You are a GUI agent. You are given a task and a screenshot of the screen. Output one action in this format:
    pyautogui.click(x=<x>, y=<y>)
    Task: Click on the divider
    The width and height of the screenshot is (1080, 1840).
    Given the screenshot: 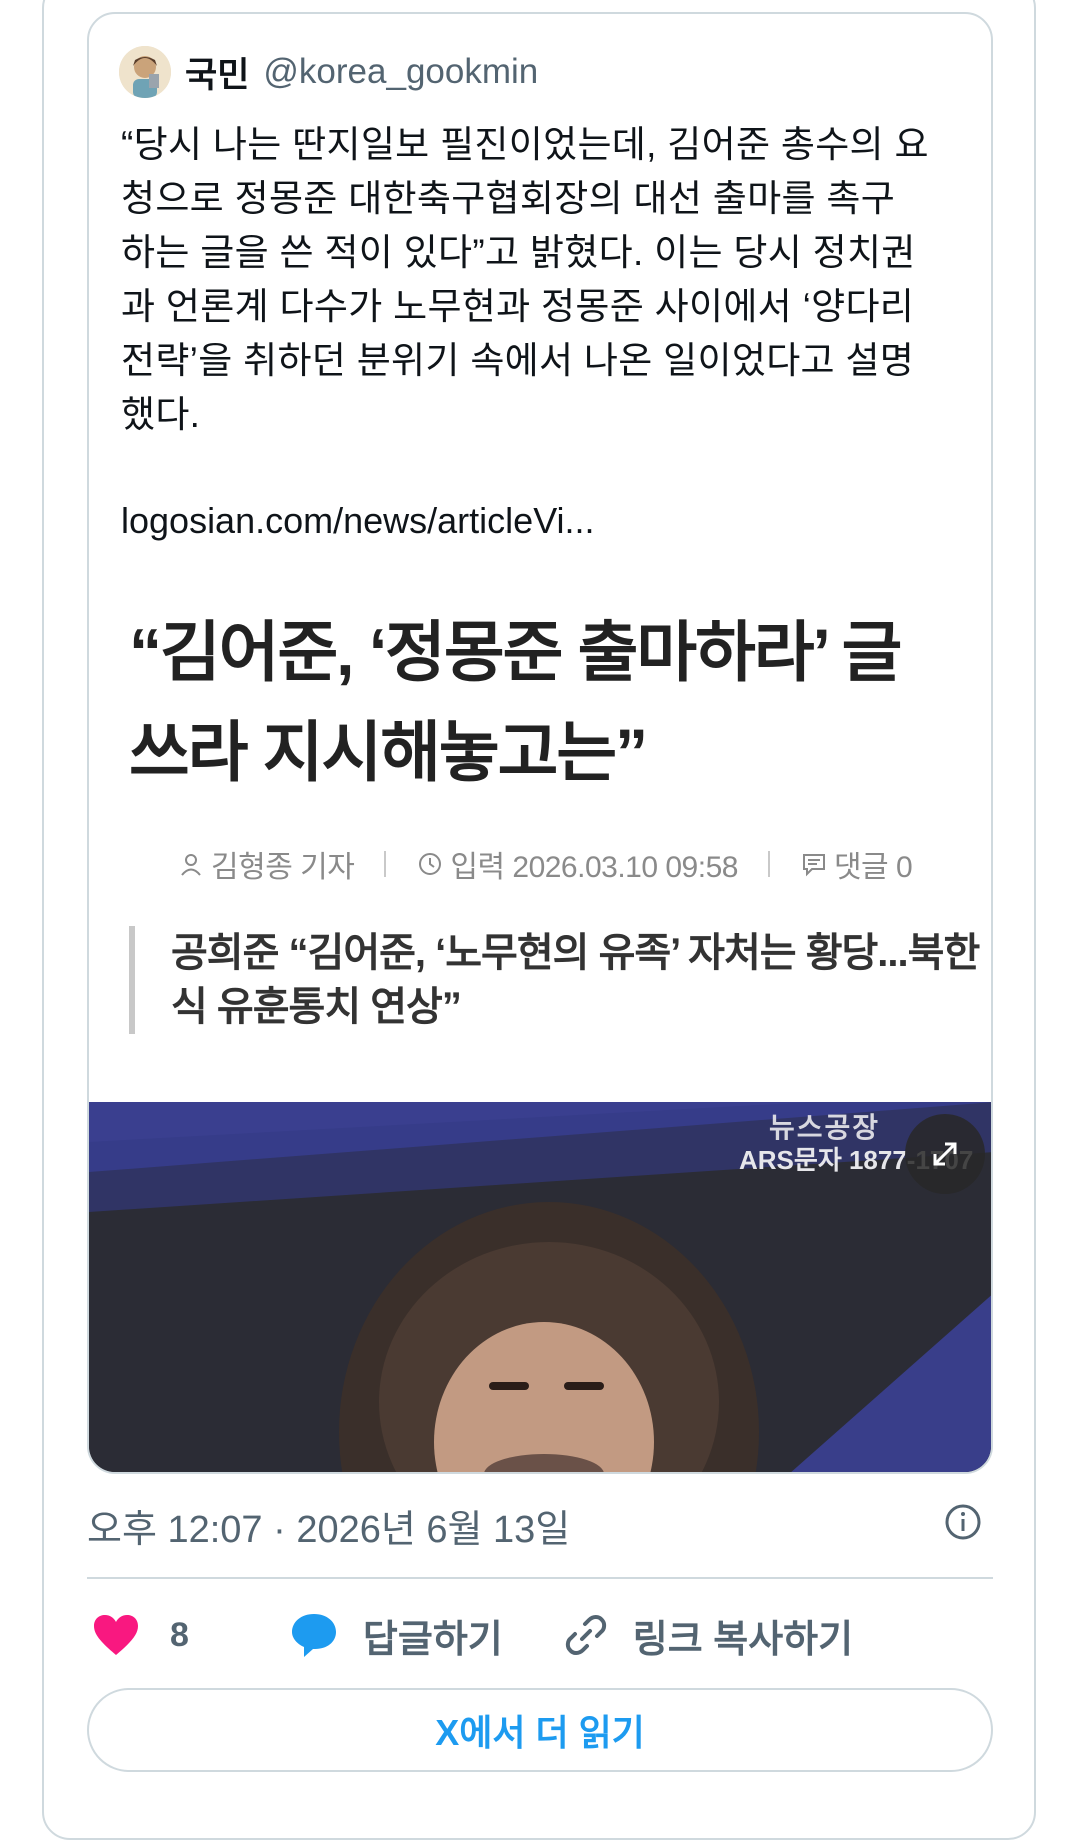 What is the action you would take?
    pyautogui.click(x=540, y=1578)
    